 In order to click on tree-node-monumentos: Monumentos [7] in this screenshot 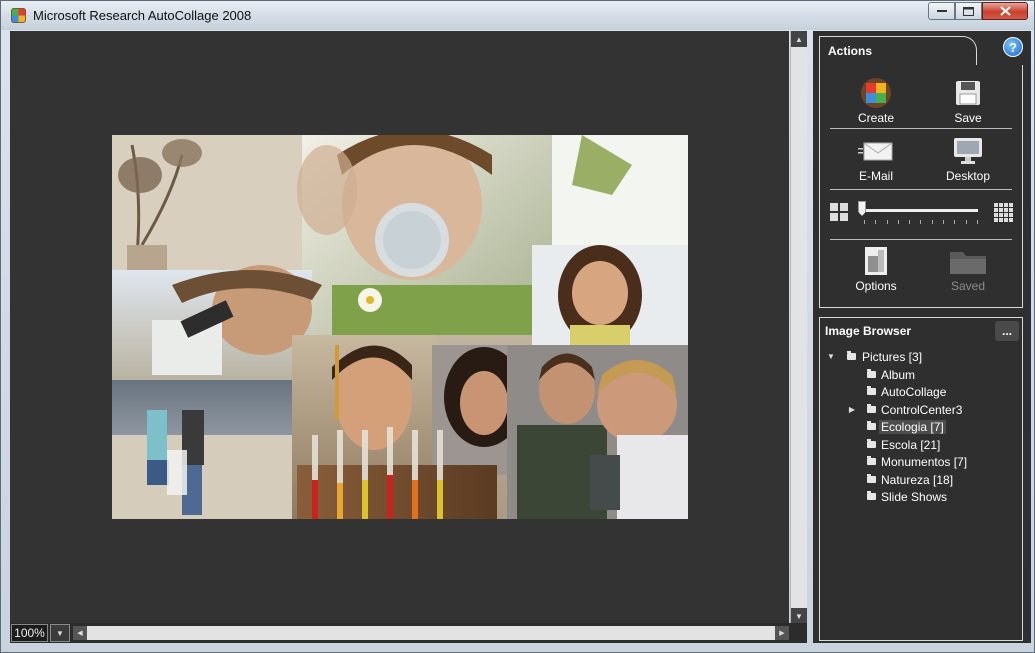, I will do `click(921, 463)`.